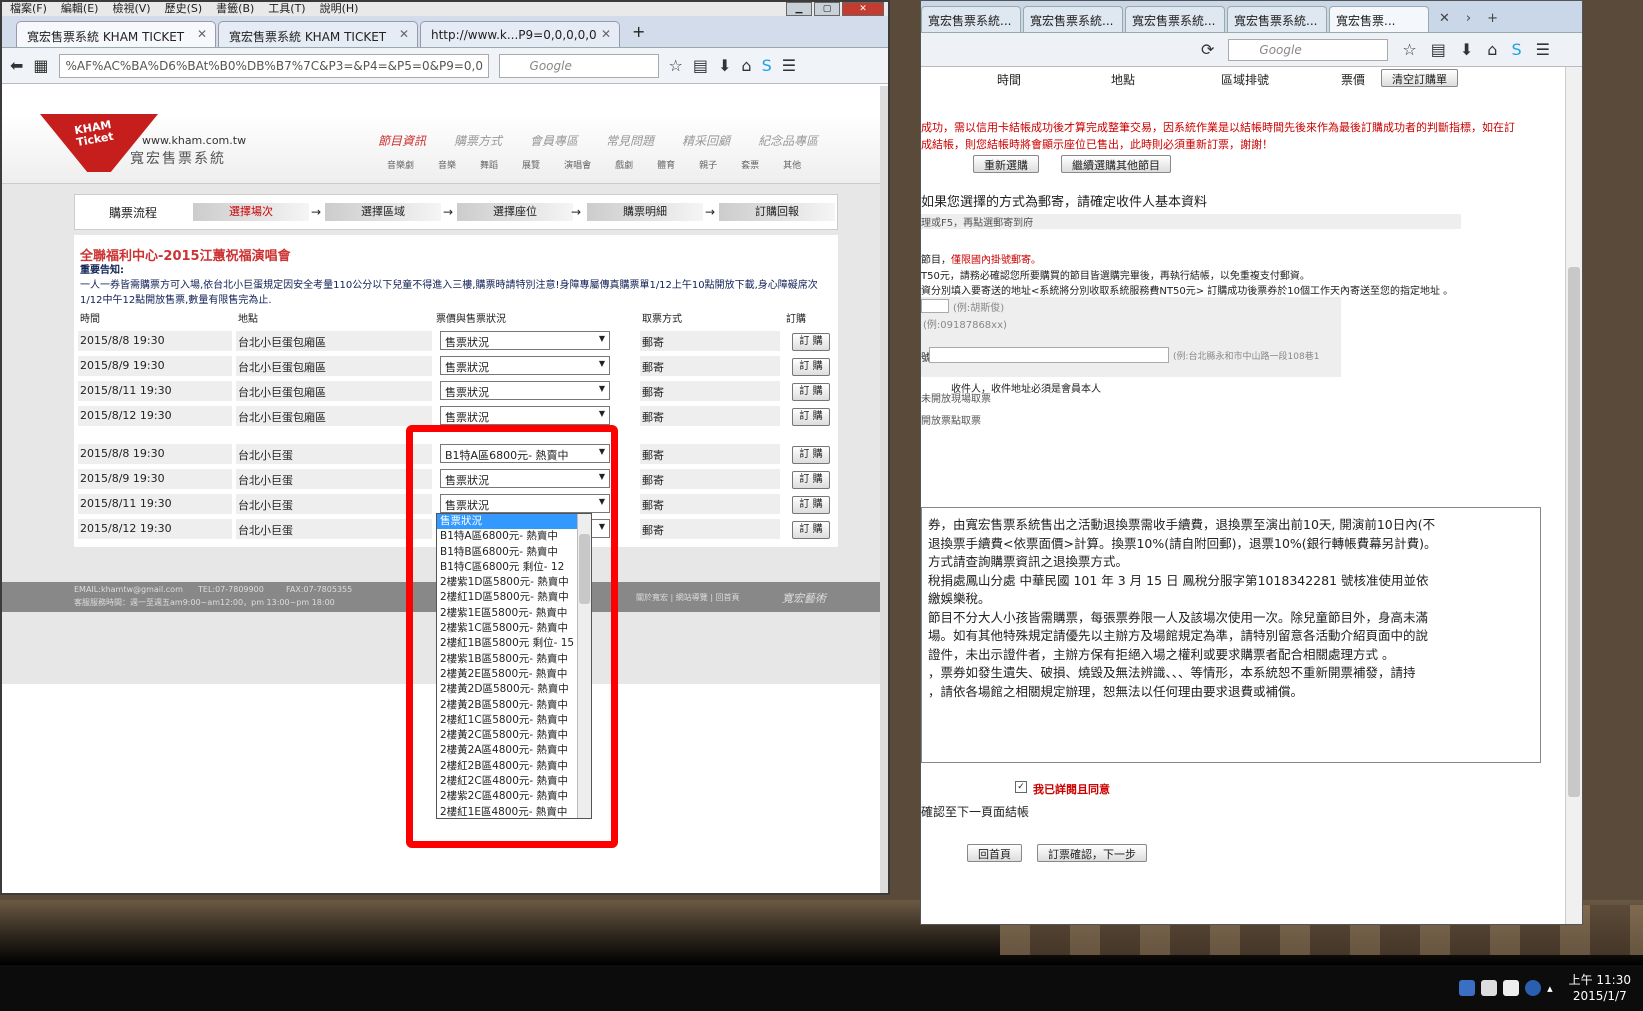 The image size is (1643, 1011). Describe the element at coordinates (90, 319) in the screenshot. I see `col-time: 時間` at that location.